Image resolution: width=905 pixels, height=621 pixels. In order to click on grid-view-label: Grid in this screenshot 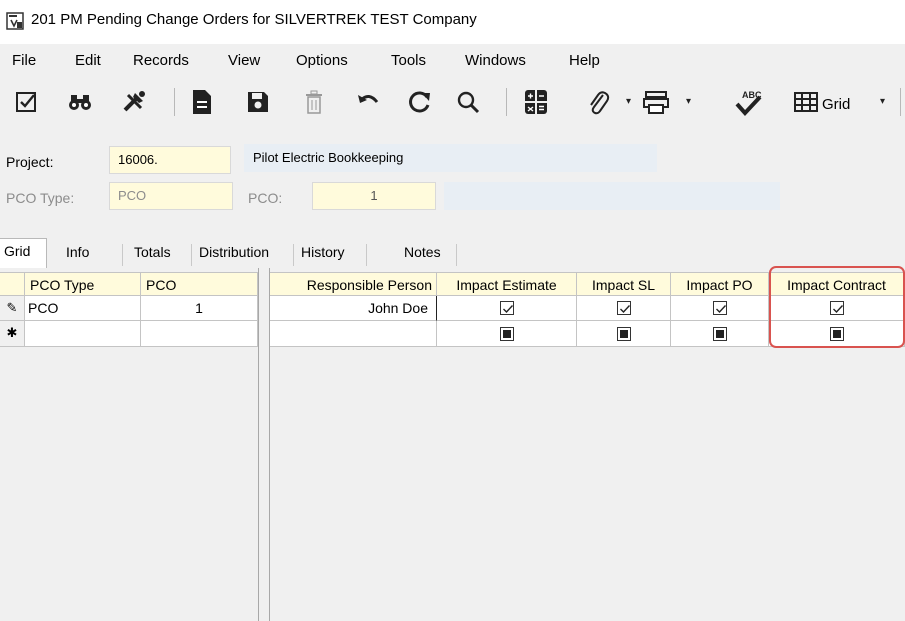, I will do `click(836, 104)`.